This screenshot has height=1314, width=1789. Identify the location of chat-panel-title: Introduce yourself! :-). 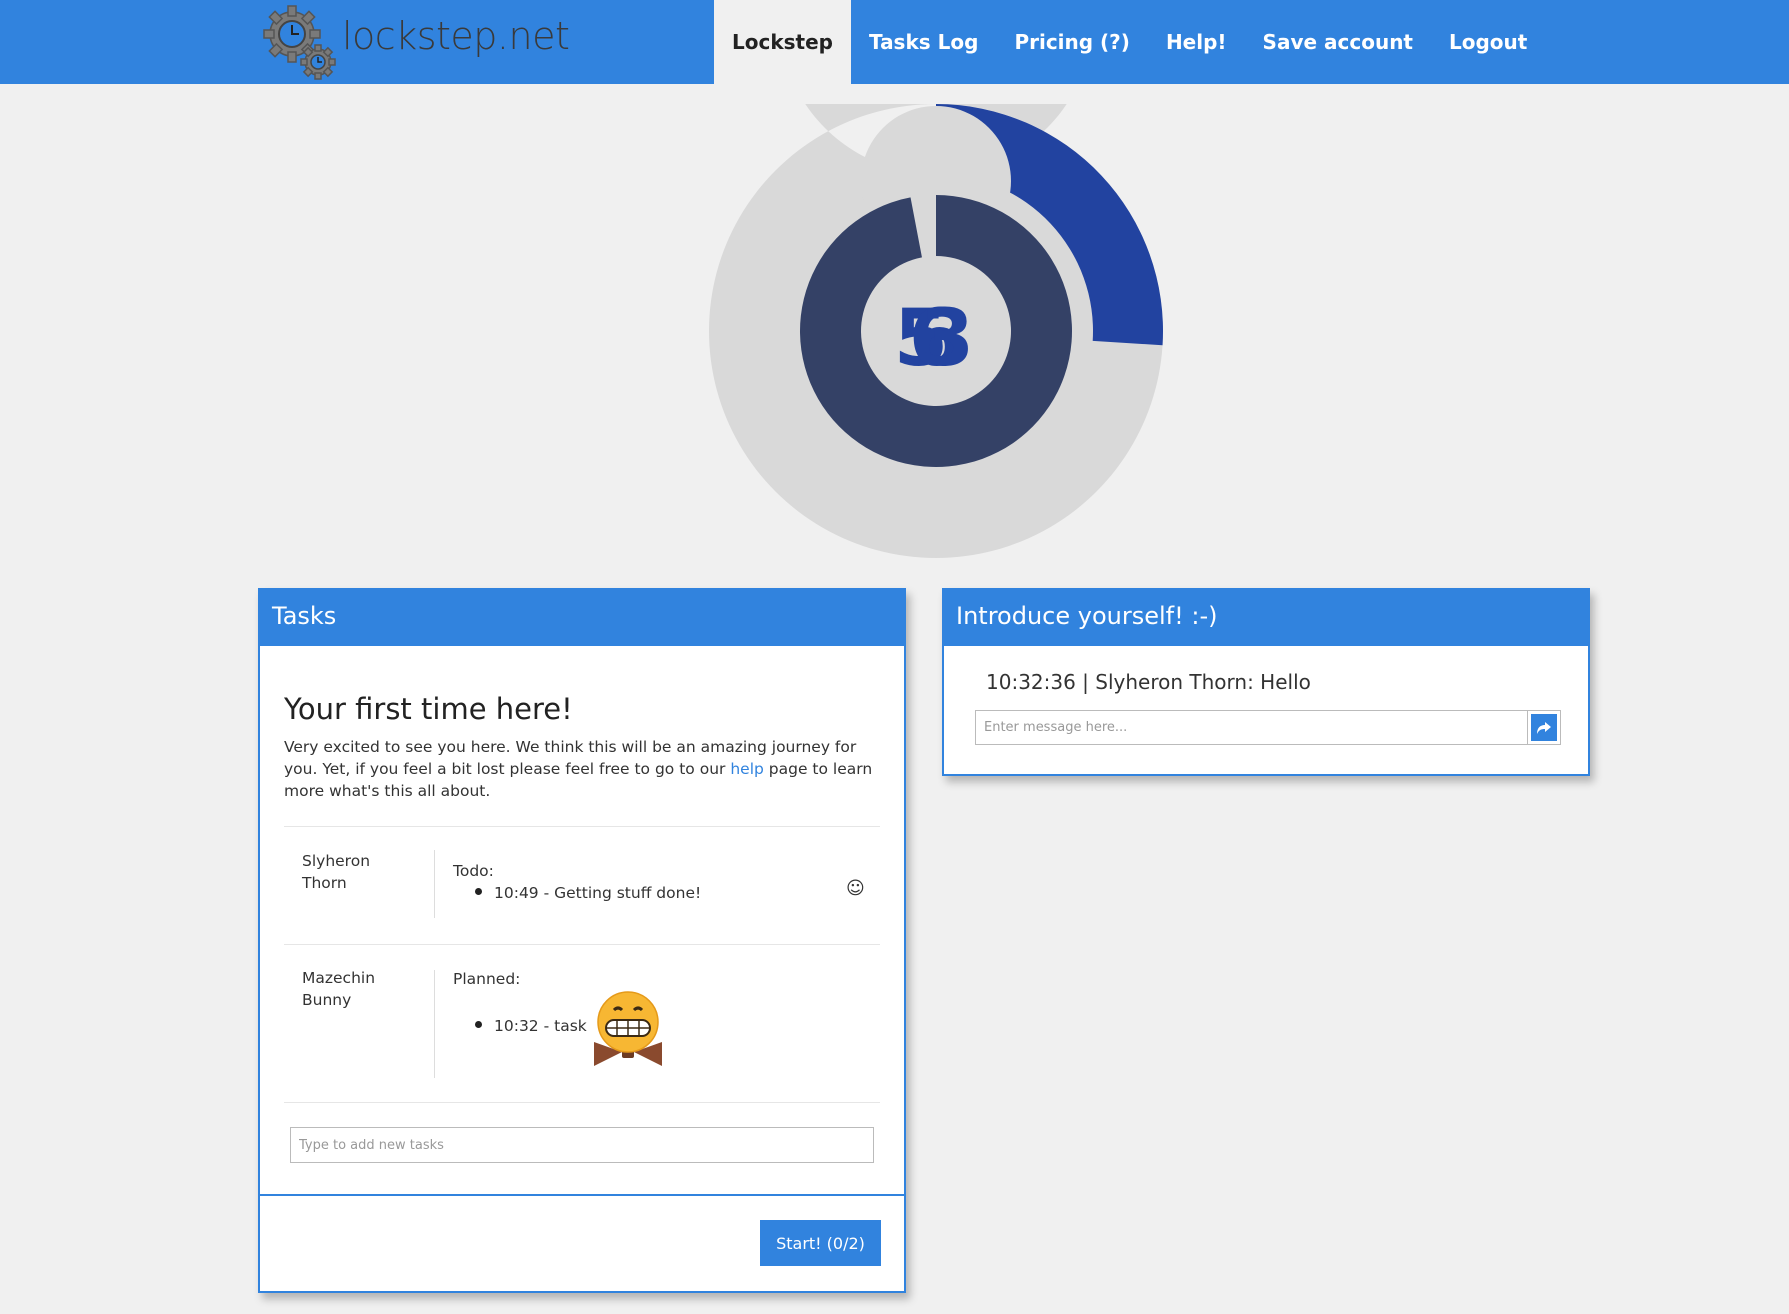
(1266, 618).